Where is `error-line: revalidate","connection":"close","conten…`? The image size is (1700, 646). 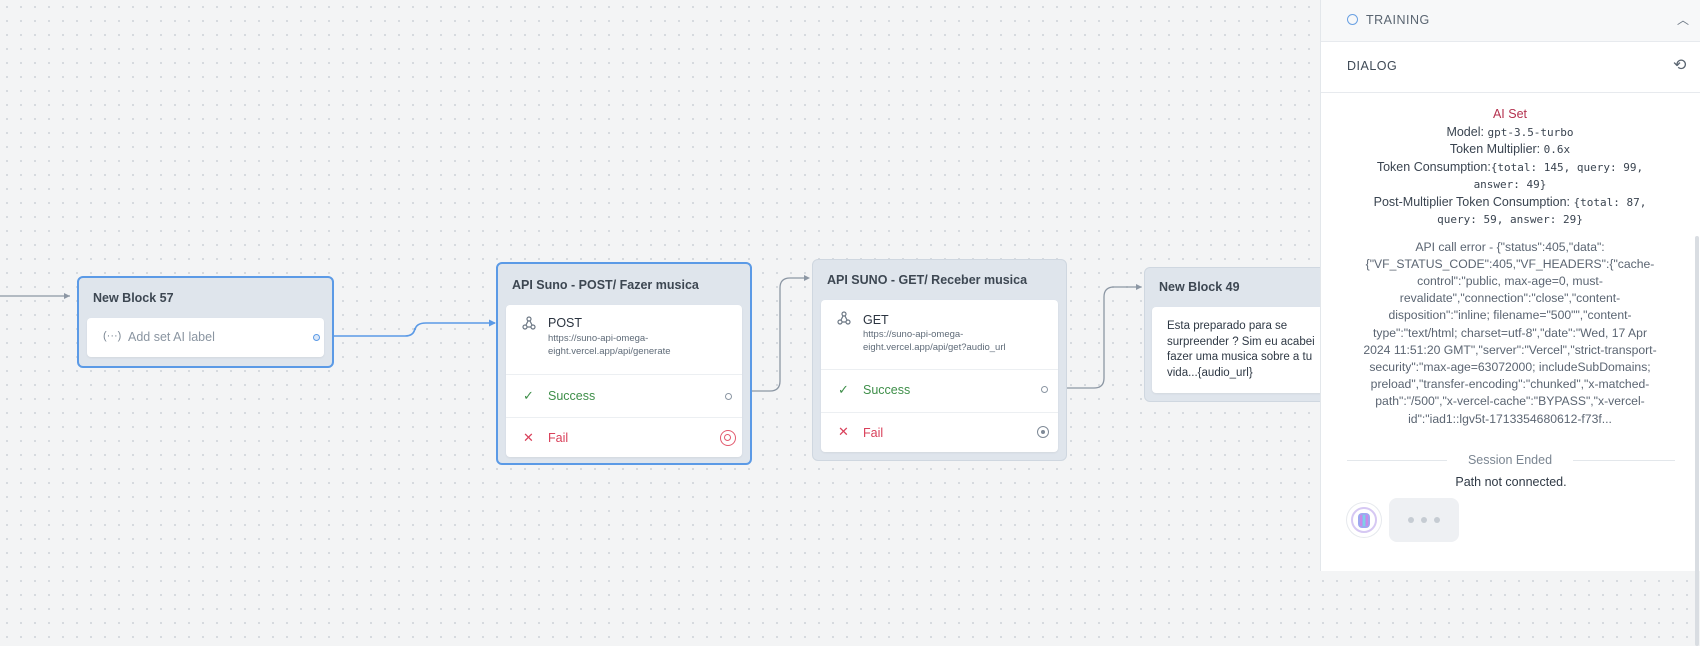
error-line: revalidate","connection":"close","conten… is located at coordinates (1510, 298).